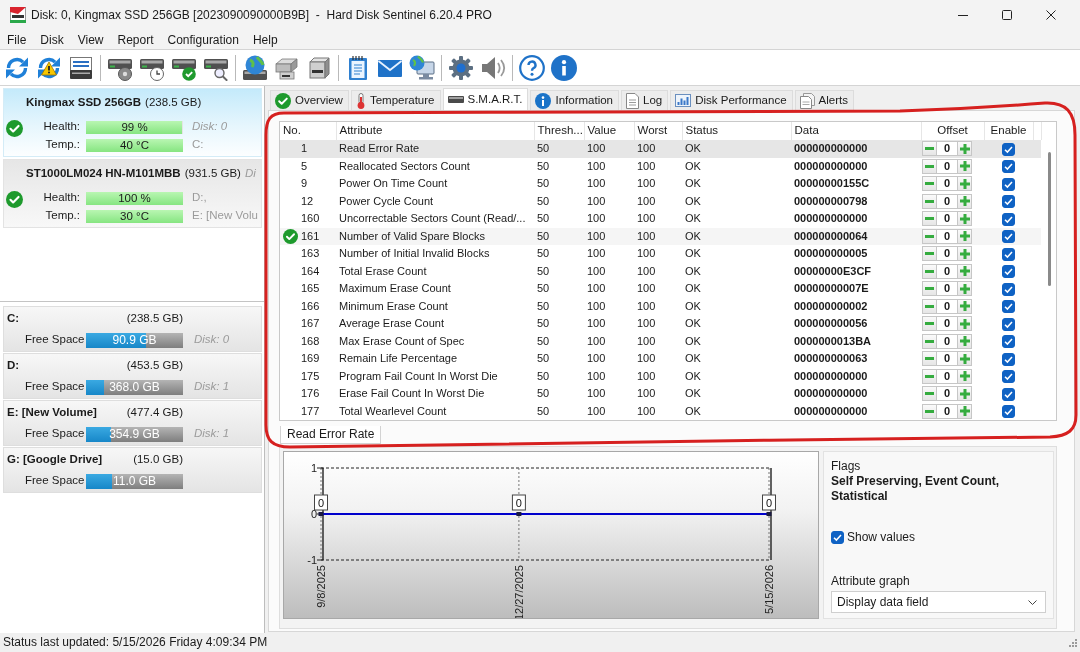 Image resolution: width=1080 pixels, height=652 pixels. What do you see at coordinates (309, 100) in the screenshot?
I see `tab: Overview` at bounding box center [309, 100].